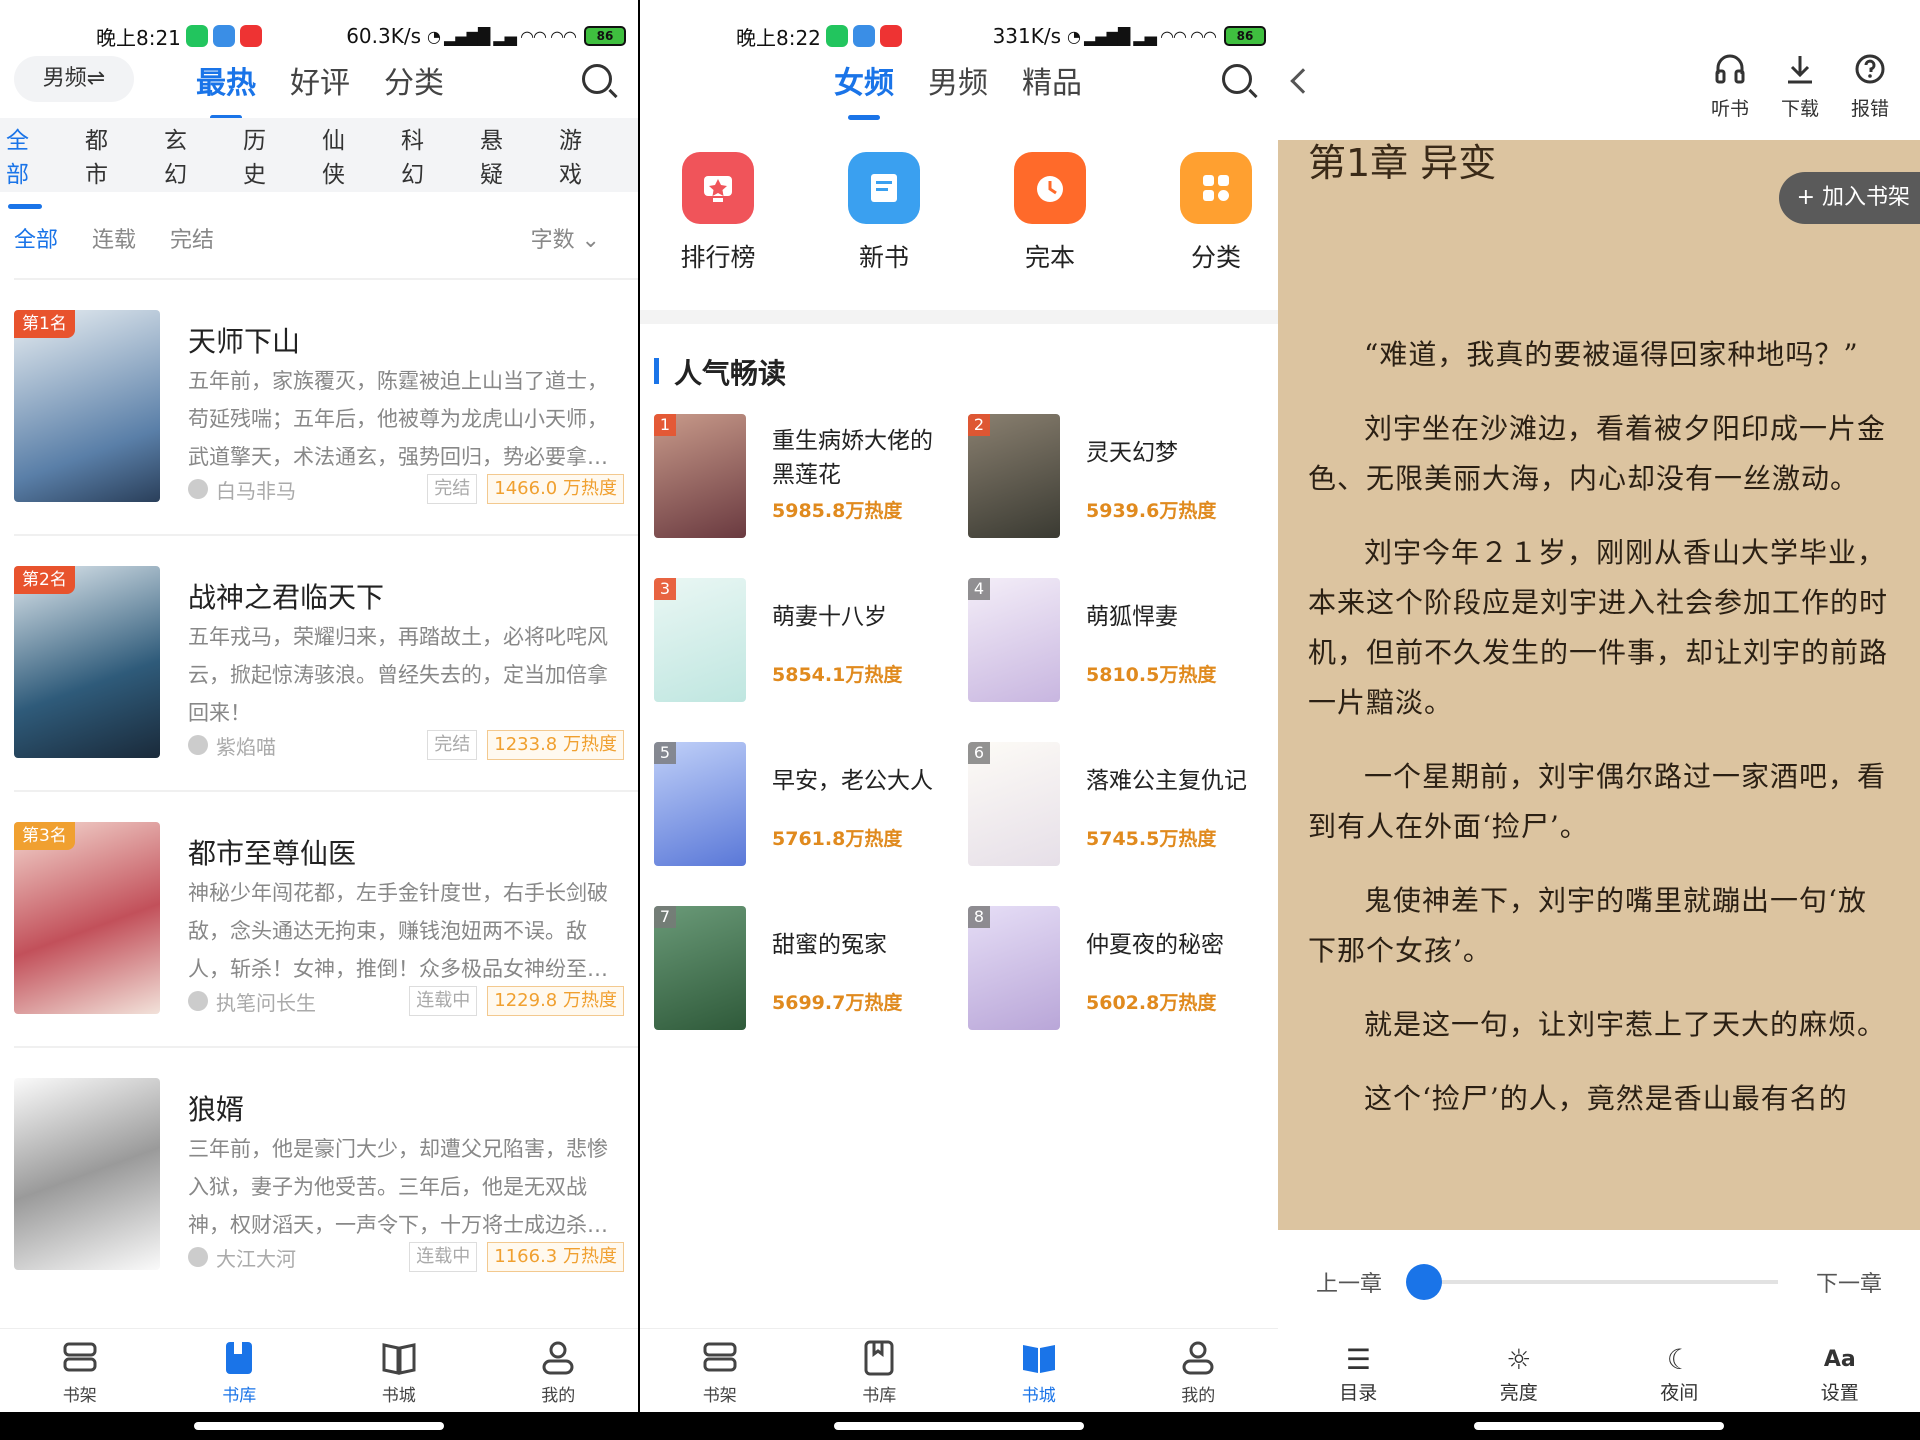 The height and width of the screenshot is (1440, 1920). What do you see at coordinates (1870, 86) in the screenshot?
I see `report-button: 报错` at bounding box center [1870, 86].